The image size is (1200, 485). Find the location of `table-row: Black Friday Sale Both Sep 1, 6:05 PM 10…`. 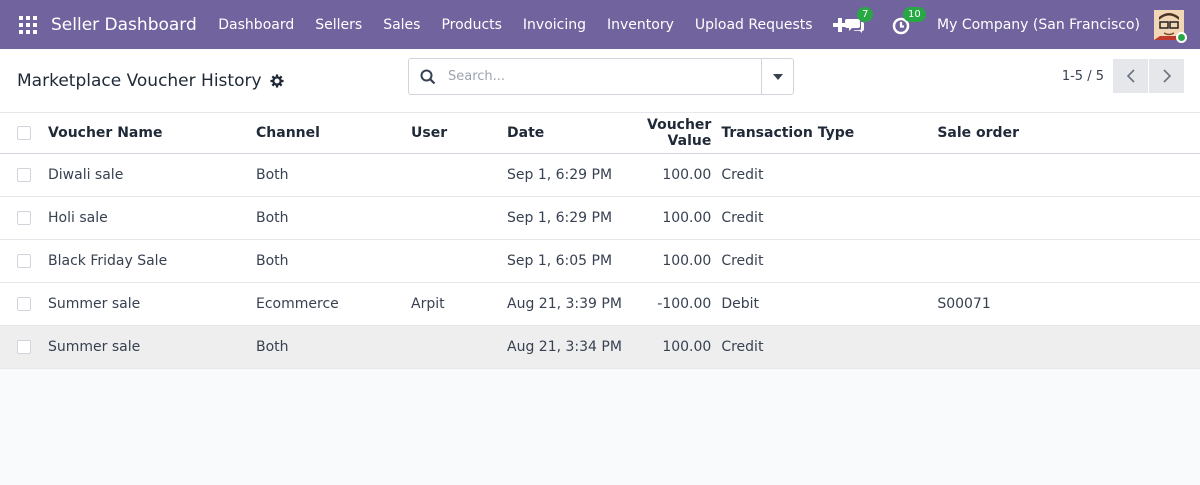

table-row: Black Friday Sale Both Sep 1, 6:05 PM 10… is located at coordinates (600, 261).